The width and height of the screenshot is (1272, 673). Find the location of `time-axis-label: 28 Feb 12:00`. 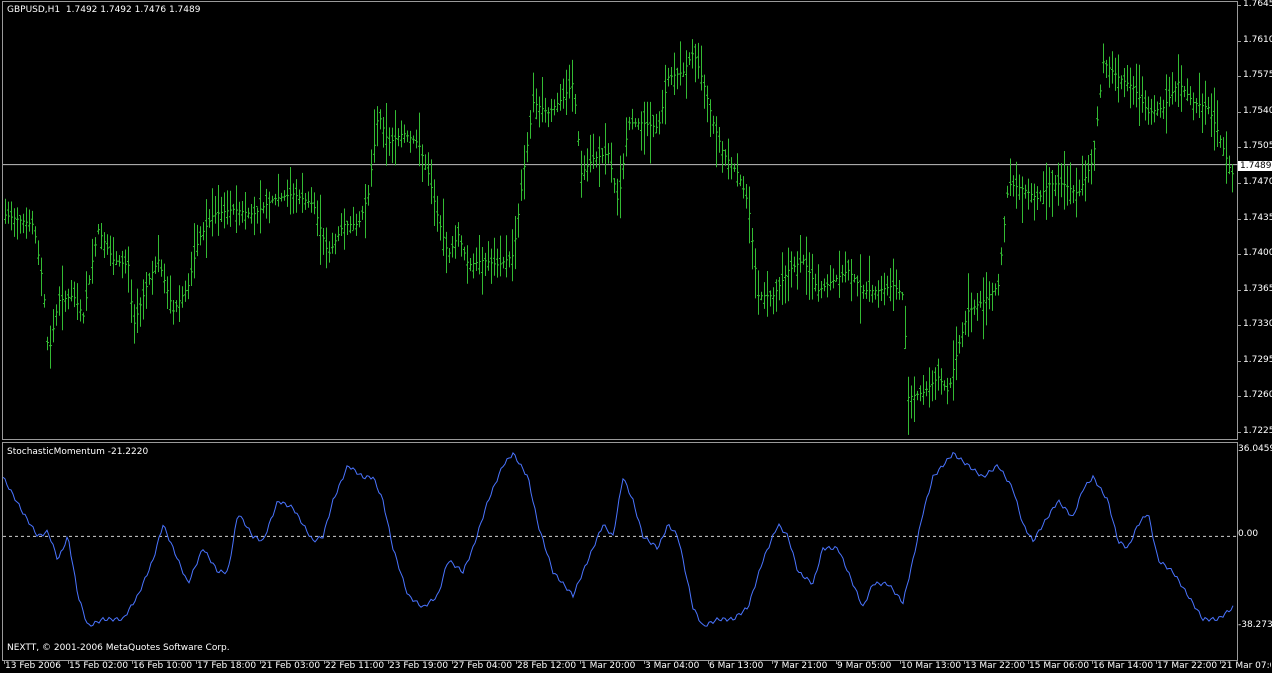

time-axis-label: 28 Feb 12:00 is located at coordinates (547, 666).